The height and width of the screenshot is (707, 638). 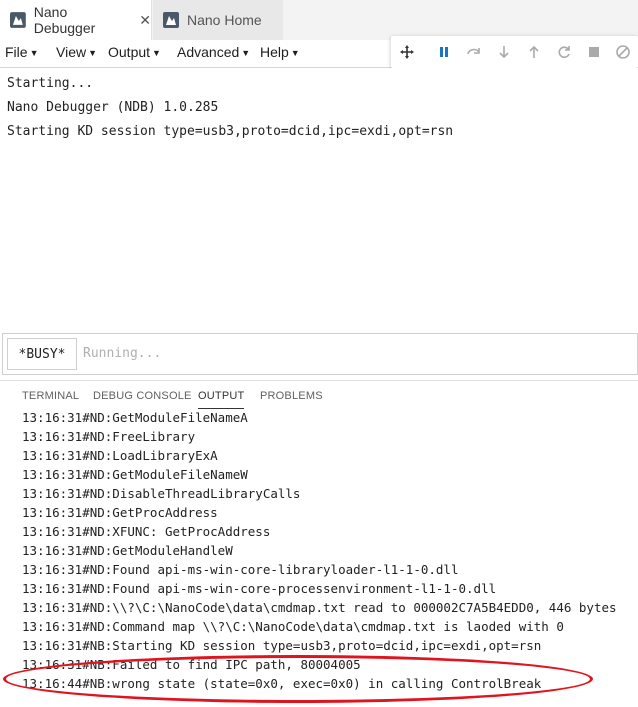 I want to click on menu-help: Help ▼, so click(x=280, y=52).